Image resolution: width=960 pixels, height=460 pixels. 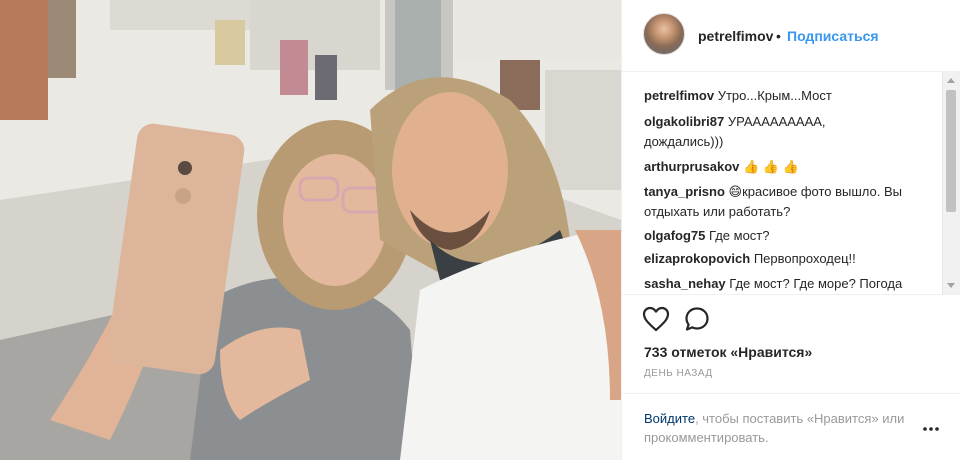 What do you see at coordinates (931, 429) in the screenshot?
I see `more-icon` at bounding box center [931, 429].